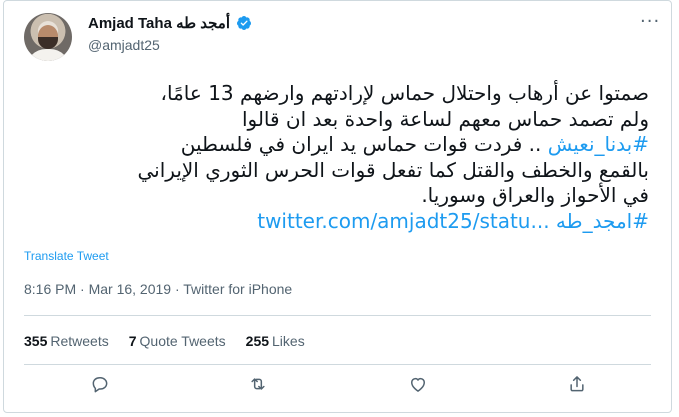 This screenshot has height=417, width=679. Describe the element at coordinates (243, 23) in the screenshot. I see `verified-badge-icon` at that location.